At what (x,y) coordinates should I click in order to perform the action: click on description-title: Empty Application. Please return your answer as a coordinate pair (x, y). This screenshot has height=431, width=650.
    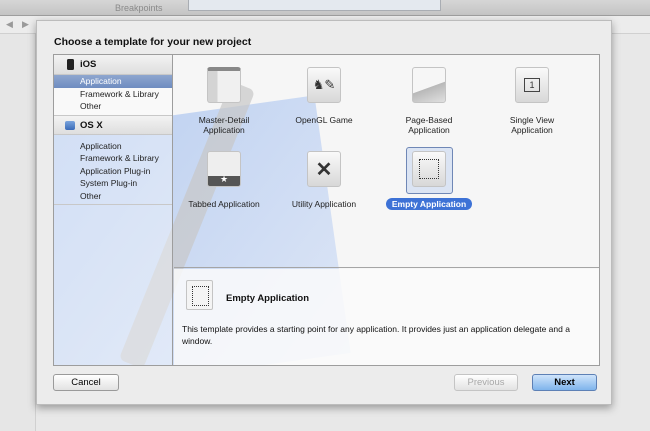
    Looking at the image, I should click on (268, 298).